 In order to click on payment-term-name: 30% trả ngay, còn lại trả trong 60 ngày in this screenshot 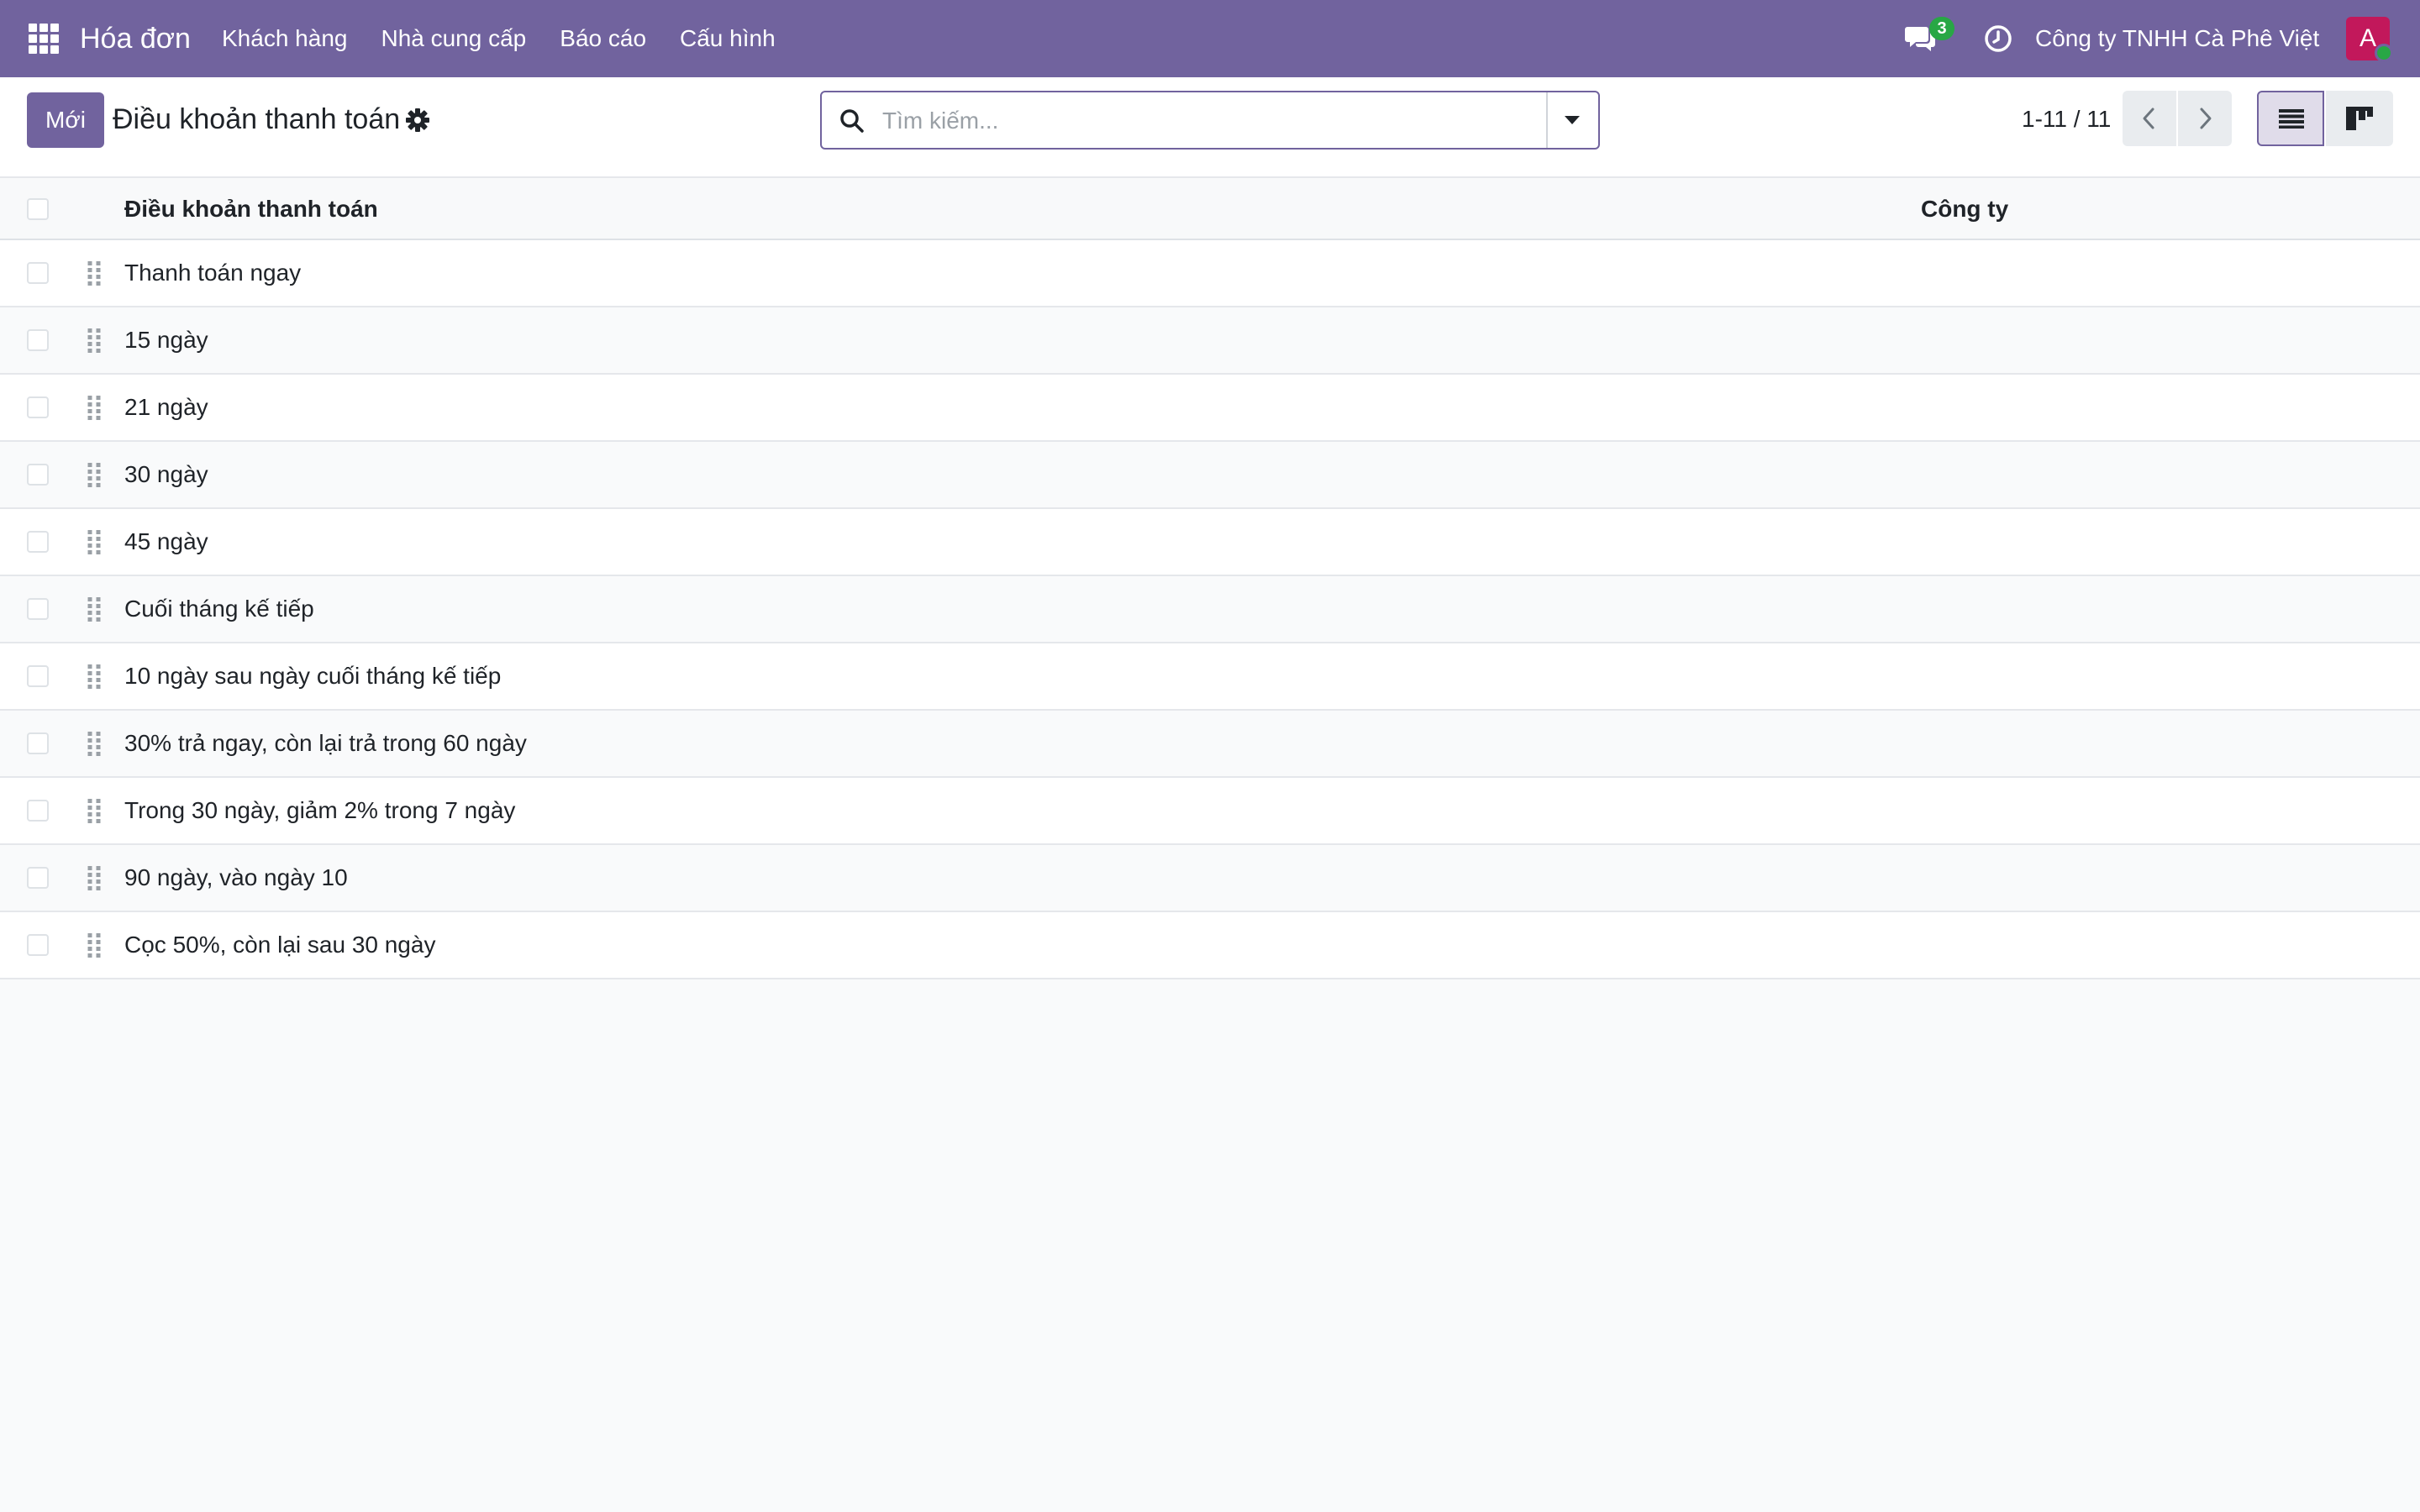, I will do `click(325, 743)`.